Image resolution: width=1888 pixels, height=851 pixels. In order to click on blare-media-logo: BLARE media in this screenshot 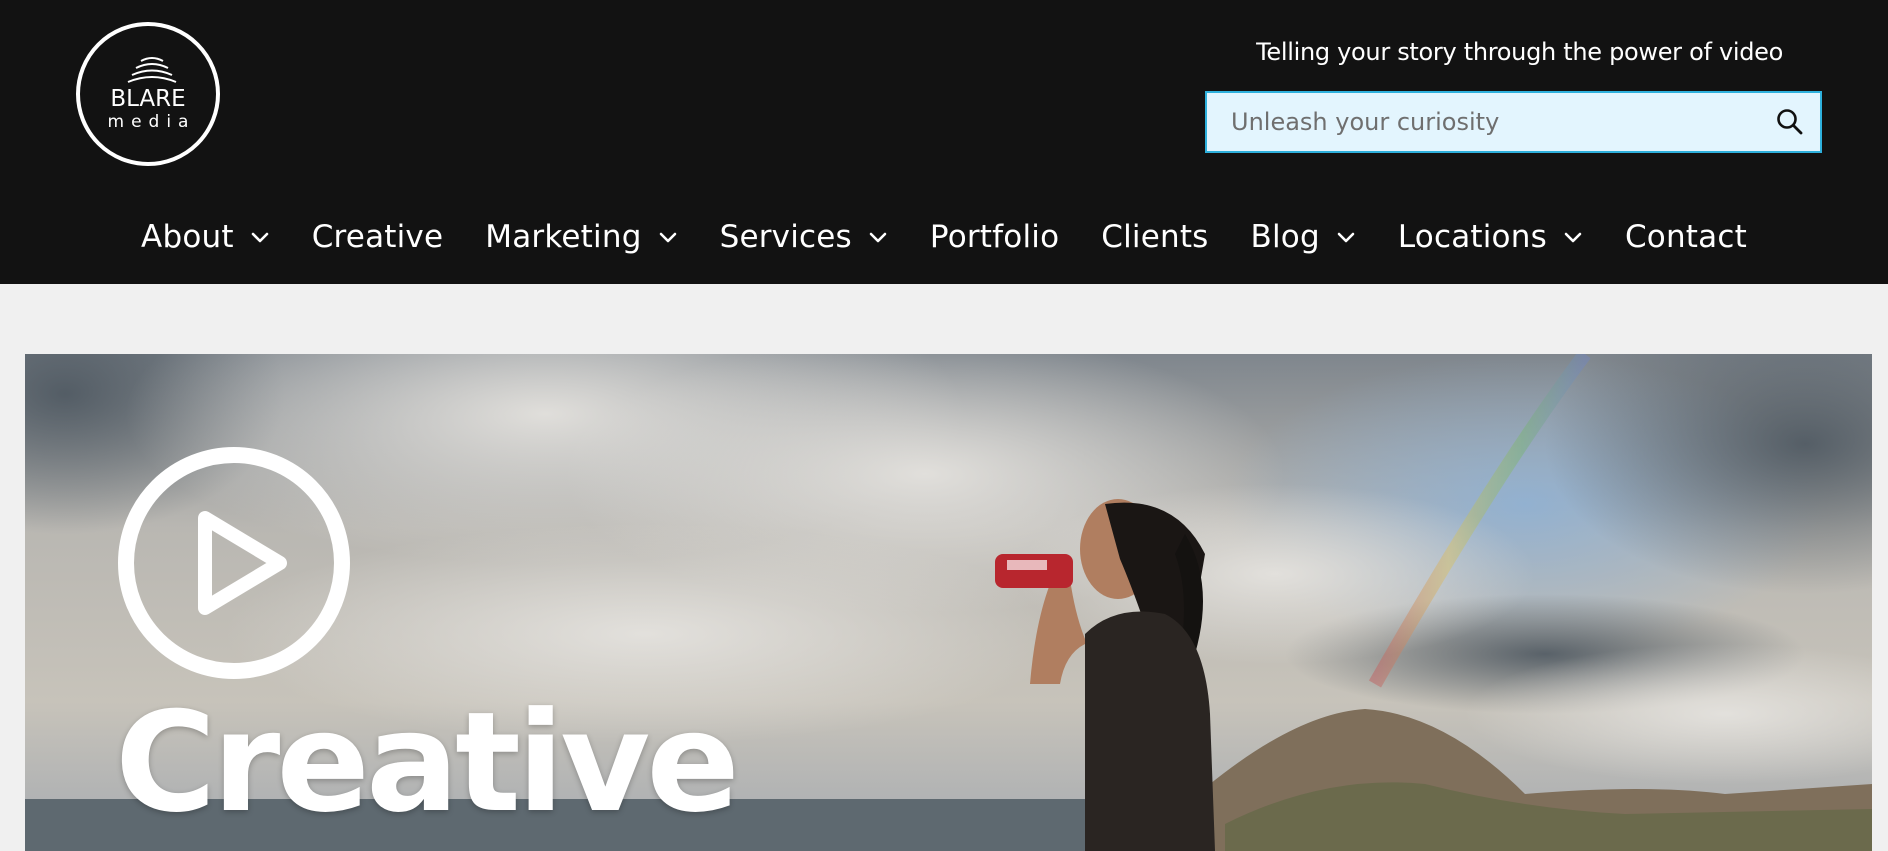, I will do `click(148, 94)`.